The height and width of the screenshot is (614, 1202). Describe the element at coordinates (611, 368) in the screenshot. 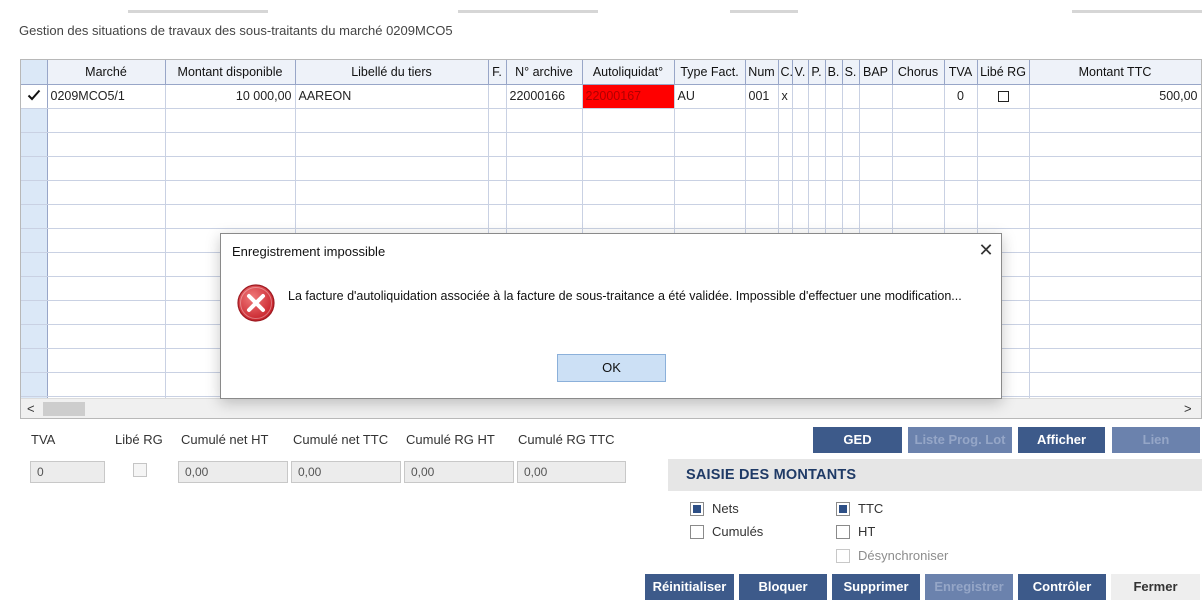

I see `ok-button: OK` at that location.